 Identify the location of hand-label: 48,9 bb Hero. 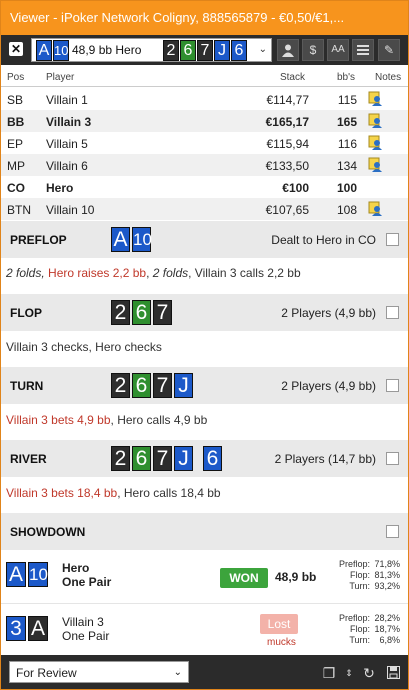
(107, 50).